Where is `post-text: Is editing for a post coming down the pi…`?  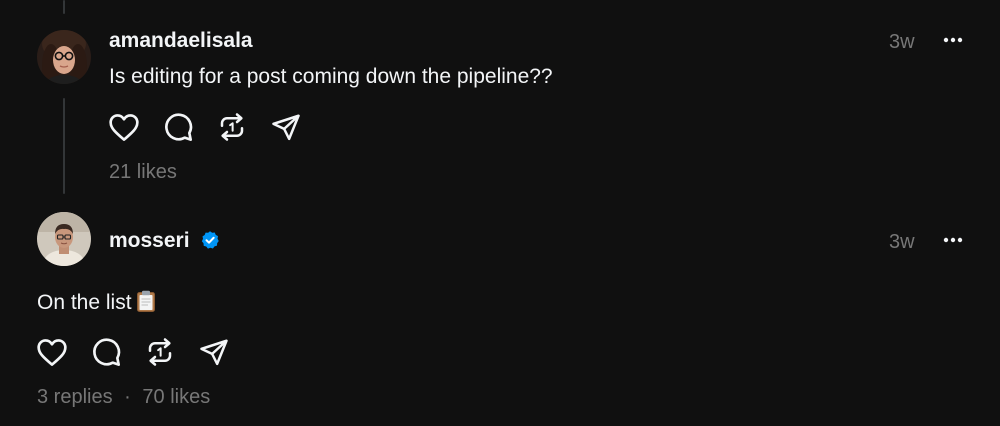
post-text: Is editing for a post coming down the pi… is located at coordinates (331, 76).